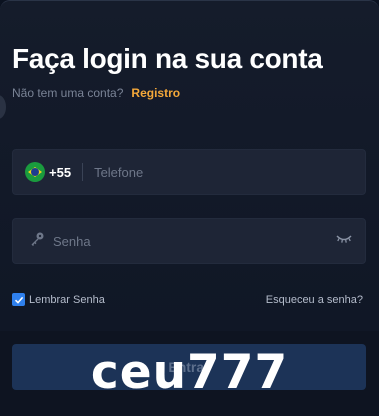  I want to click on side-handle, so click(3, 107).